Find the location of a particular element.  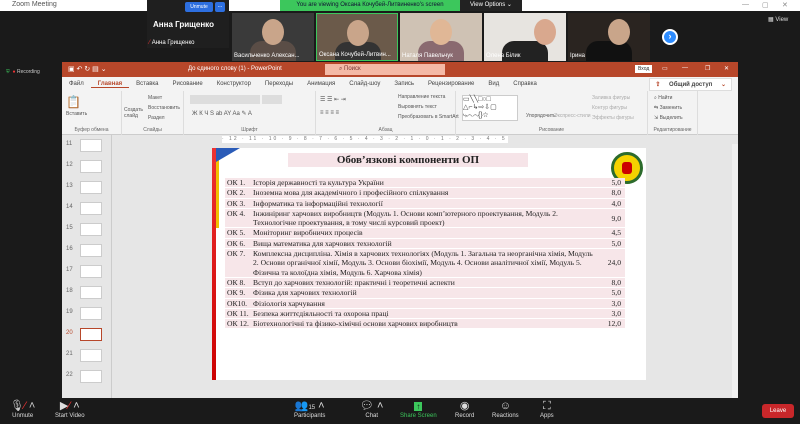

row-name: Інформатика та інформаційні технології is located at coordinates (318, 203).